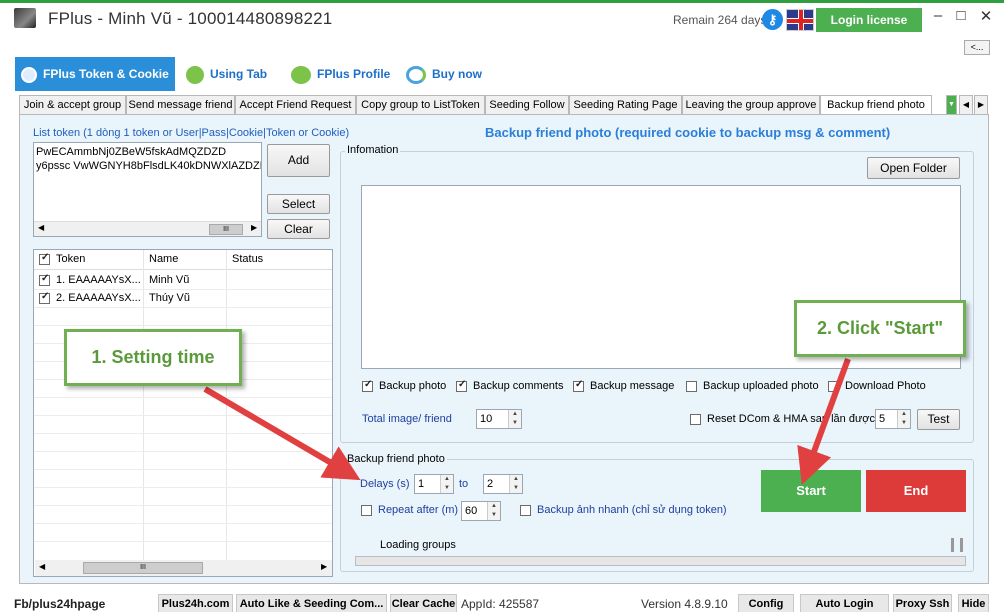  I want to click on fb-link: Fb/plus24hpage, so click(59, 604).